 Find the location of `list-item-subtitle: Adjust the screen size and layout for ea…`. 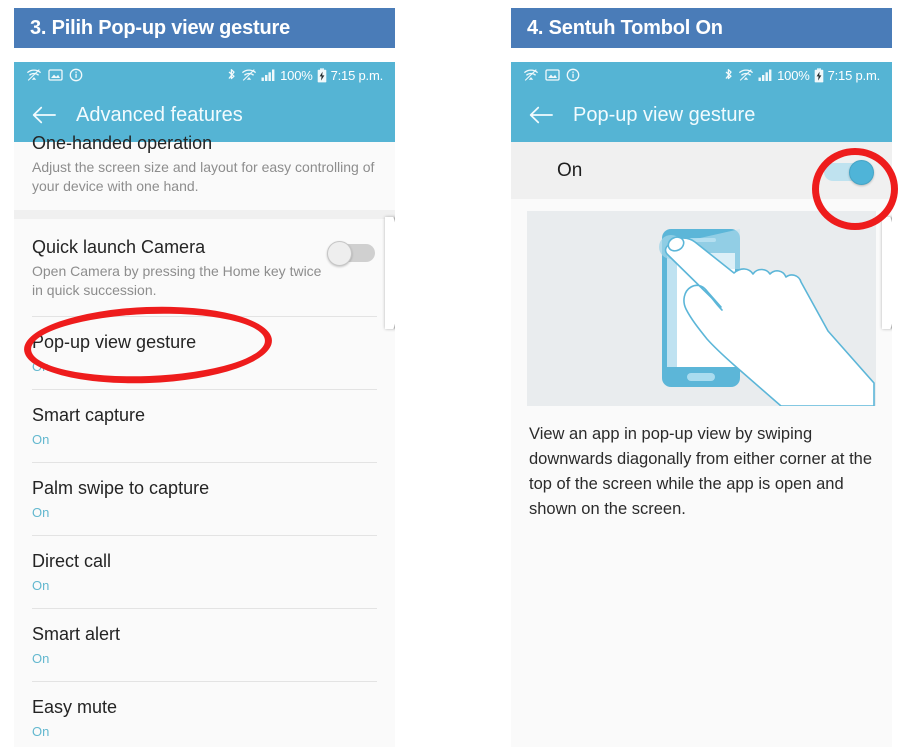

list-item-subtitle: Adjust the screen size and layout for ea… is located at coordinates (203, 176).